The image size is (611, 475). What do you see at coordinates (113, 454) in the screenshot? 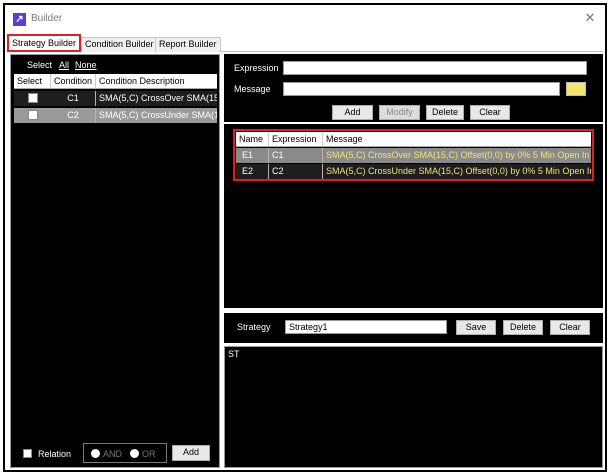
I see `and-label: AND` at bounding box center [113, 454].